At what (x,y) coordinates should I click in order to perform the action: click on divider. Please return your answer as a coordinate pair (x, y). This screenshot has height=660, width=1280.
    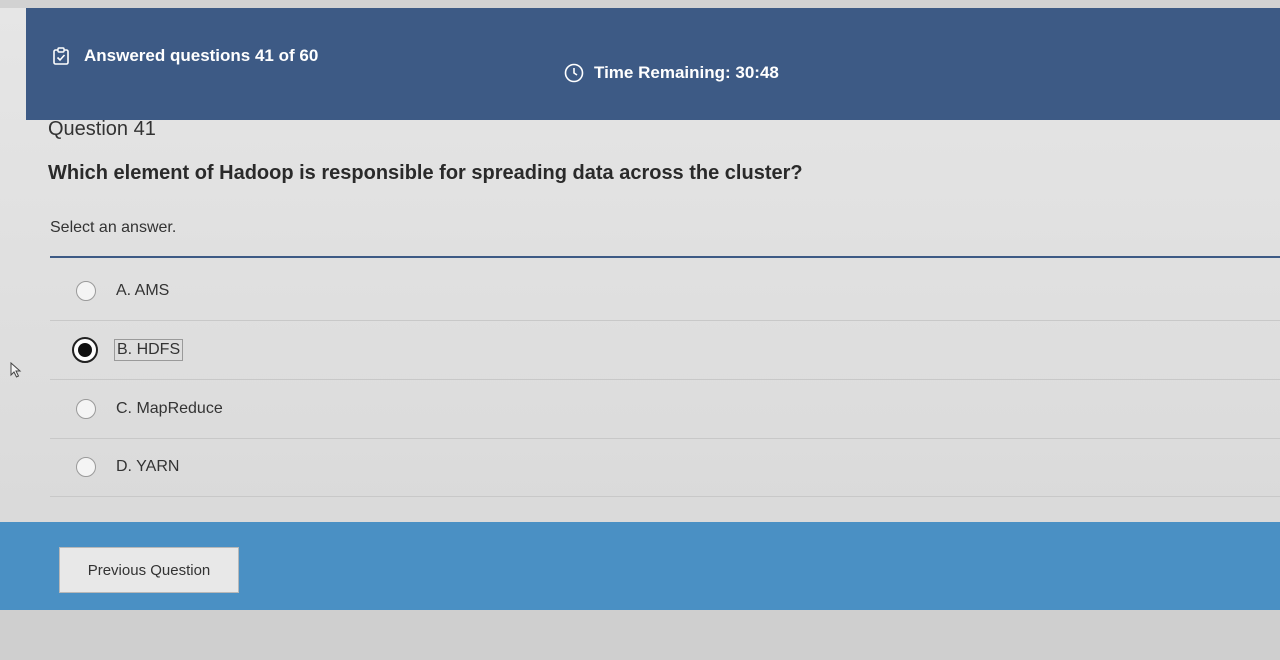
    Looking at the image, I should click on (665, 257).